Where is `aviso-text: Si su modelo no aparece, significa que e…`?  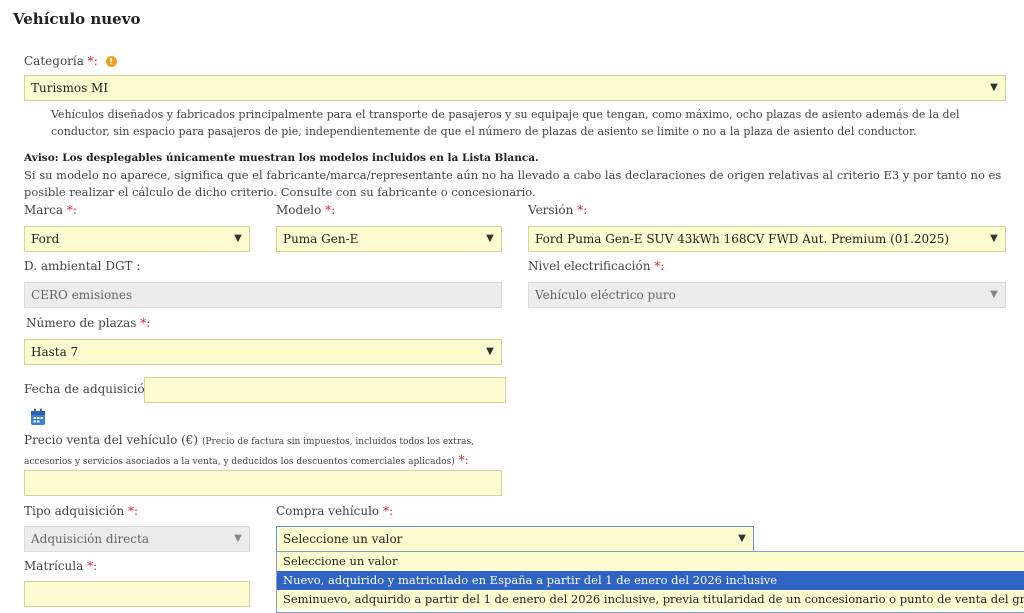 aviso-text: Si su modelo no aparece, significa que e… is located at coordinates (513, 183).